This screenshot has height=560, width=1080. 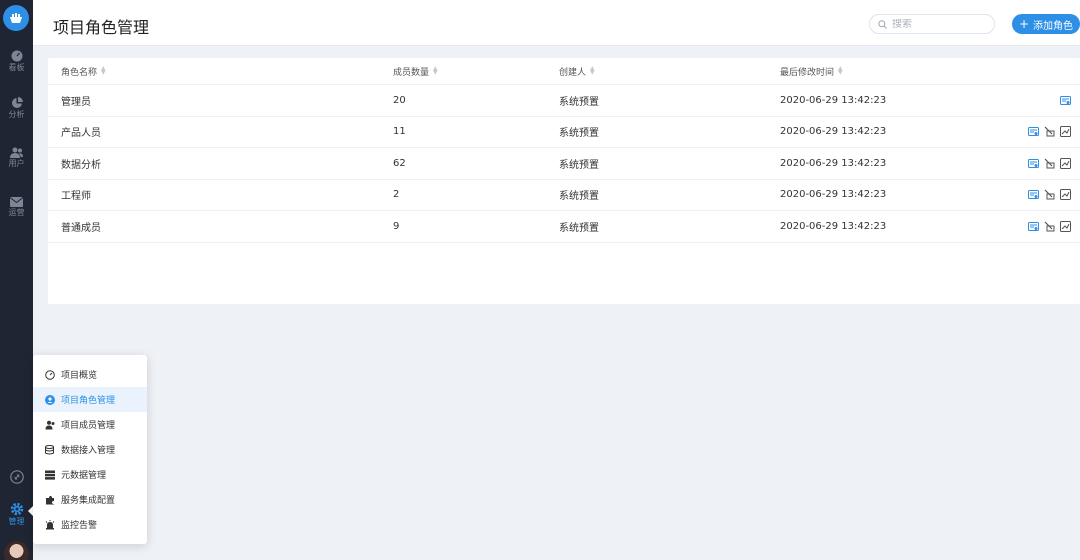 What do you see at coordinates (556, 23) in the screenshot?
I see `page-header: 项目角色管理 + 添加角色` at bounding box center [556, 23].